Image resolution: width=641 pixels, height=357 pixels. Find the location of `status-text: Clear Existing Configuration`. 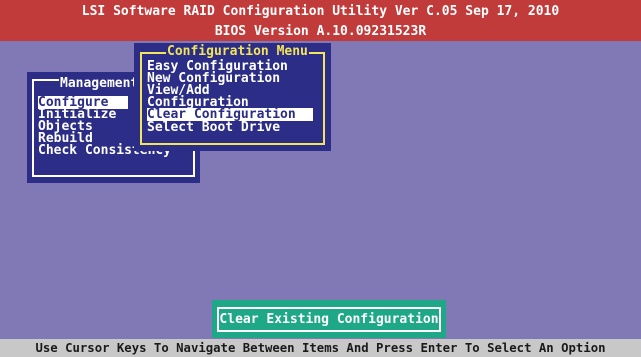

status-text: Clear Existing Configuration is located at coordinates (329, 319).